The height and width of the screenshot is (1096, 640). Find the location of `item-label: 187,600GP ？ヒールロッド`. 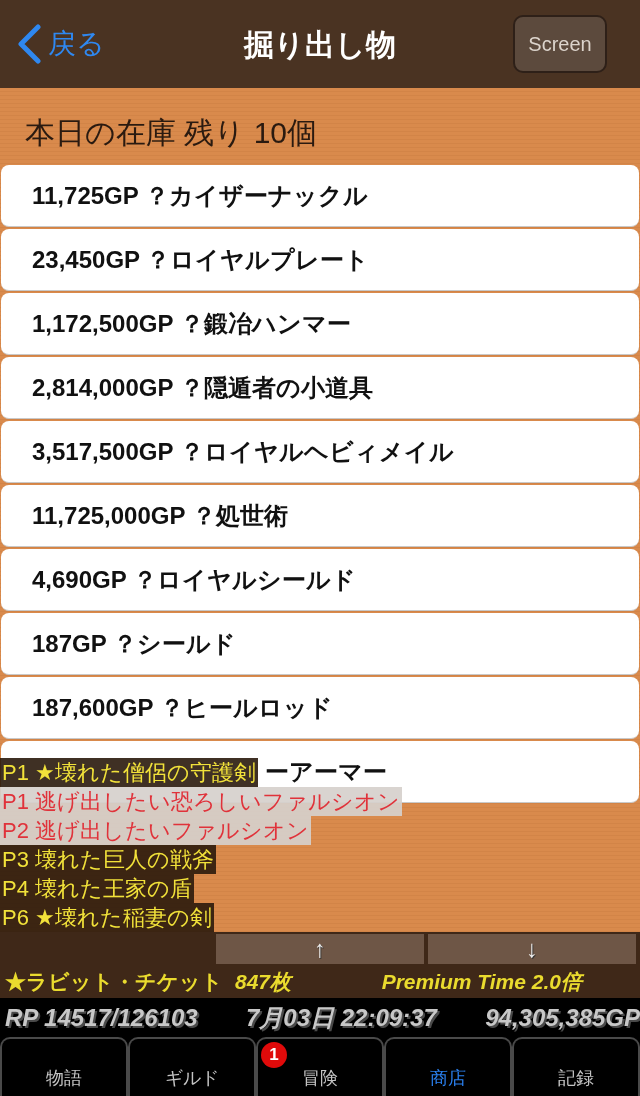

item-label: 187,600GP ？ヒールロッド is located at coordinates (182, 707).